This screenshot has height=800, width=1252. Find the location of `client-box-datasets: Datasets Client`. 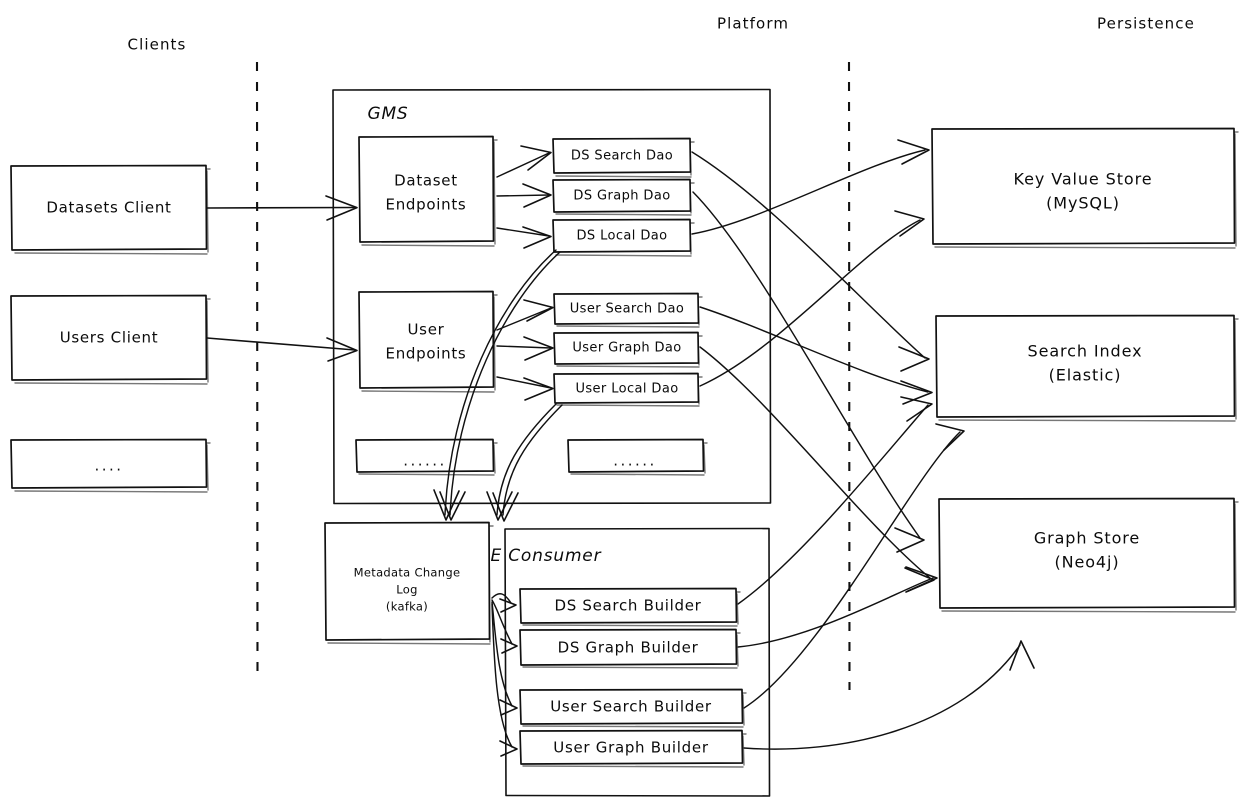

client-box-datasets: Datasets Client is located at coordinates (110, 209).